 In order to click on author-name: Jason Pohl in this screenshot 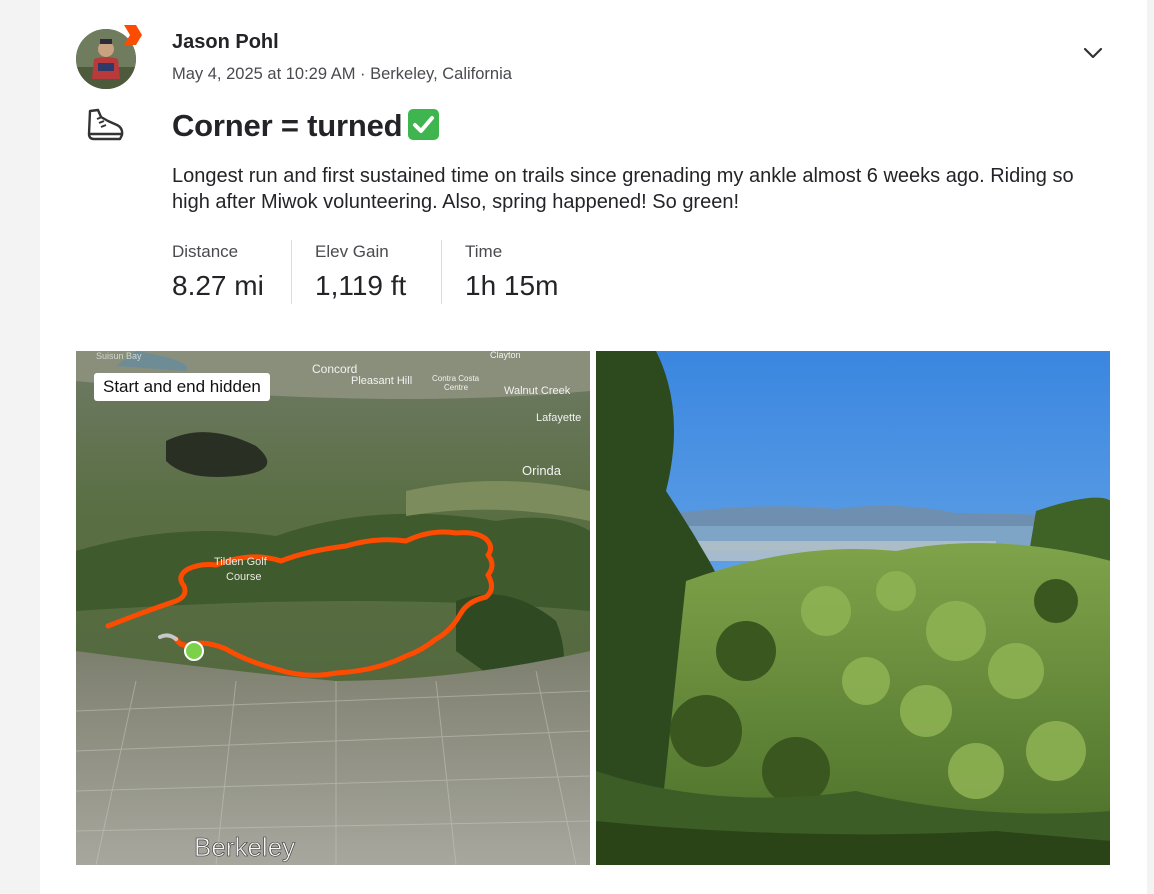, I will do `click(225, 42)`.